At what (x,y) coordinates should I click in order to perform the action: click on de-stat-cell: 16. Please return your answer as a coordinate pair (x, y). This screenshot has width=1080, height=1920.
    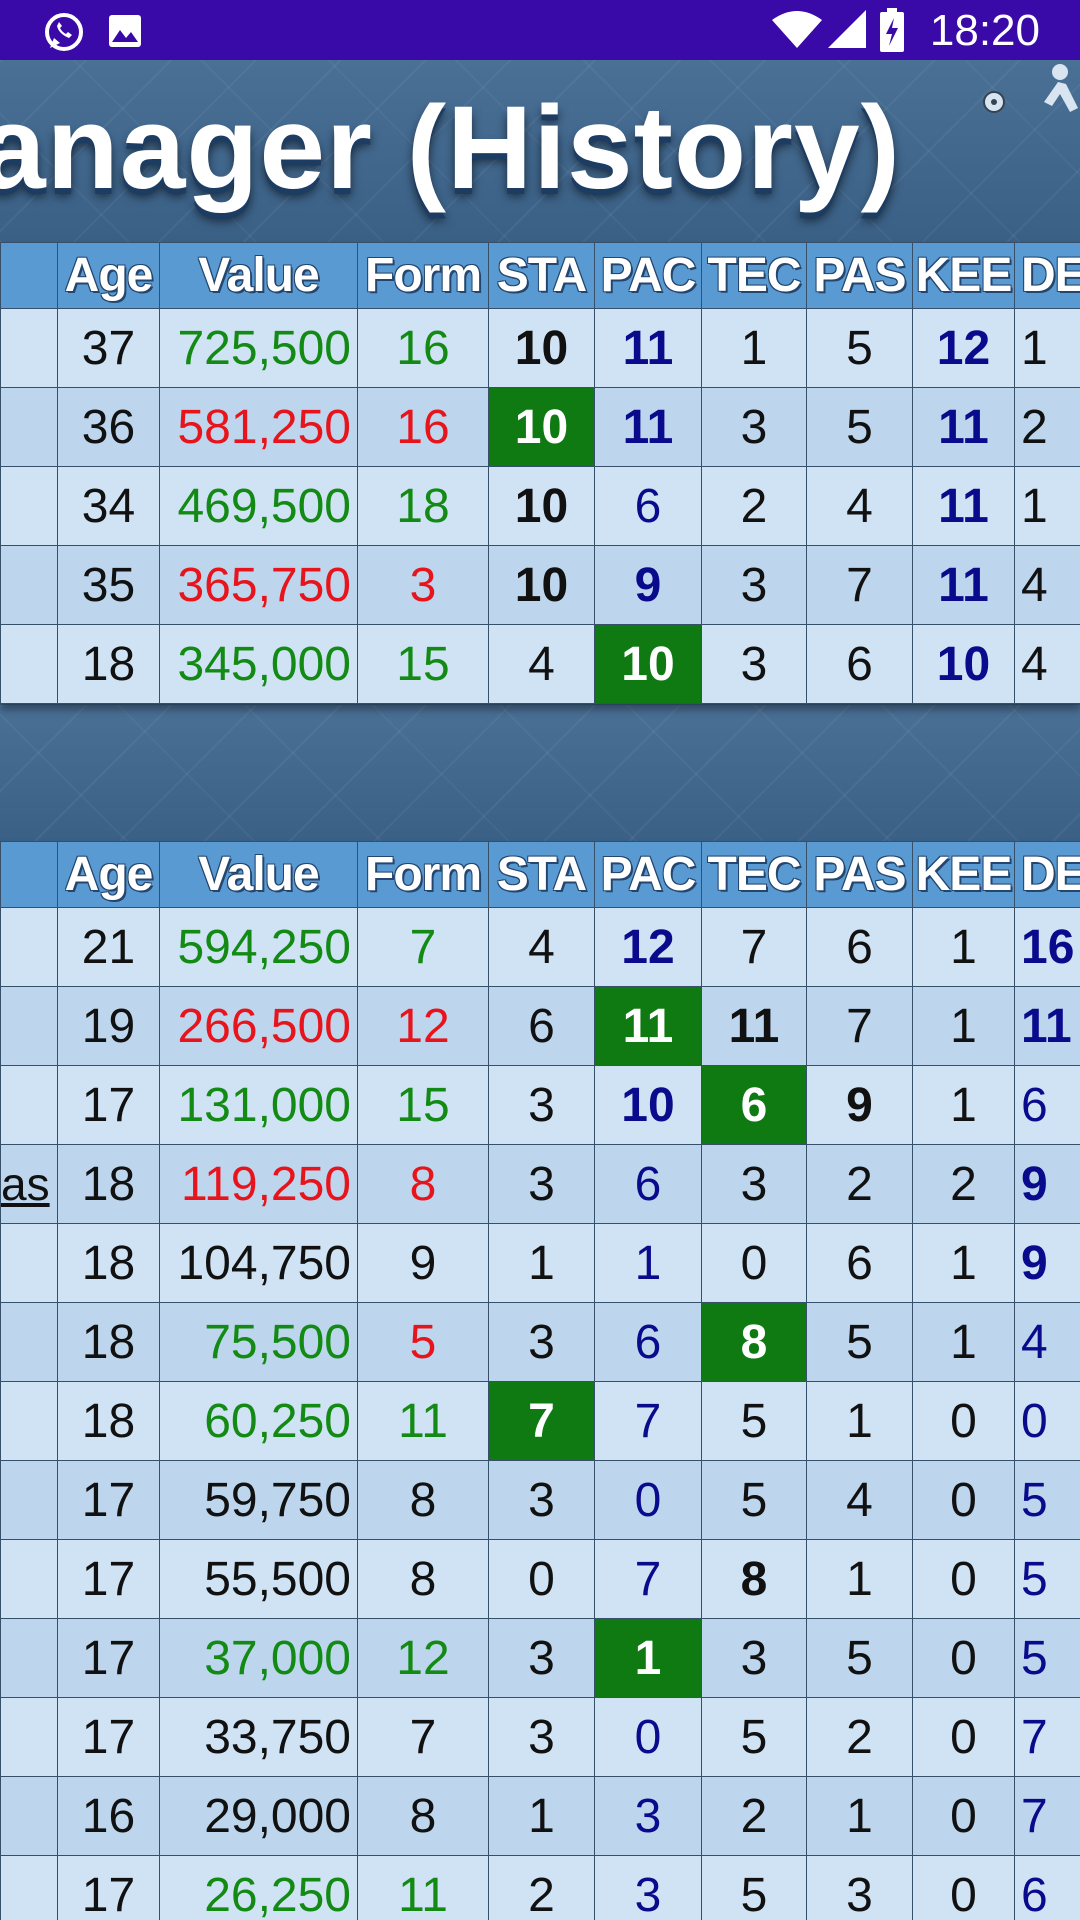
    Looking at the image, I should click on (1047, 947).